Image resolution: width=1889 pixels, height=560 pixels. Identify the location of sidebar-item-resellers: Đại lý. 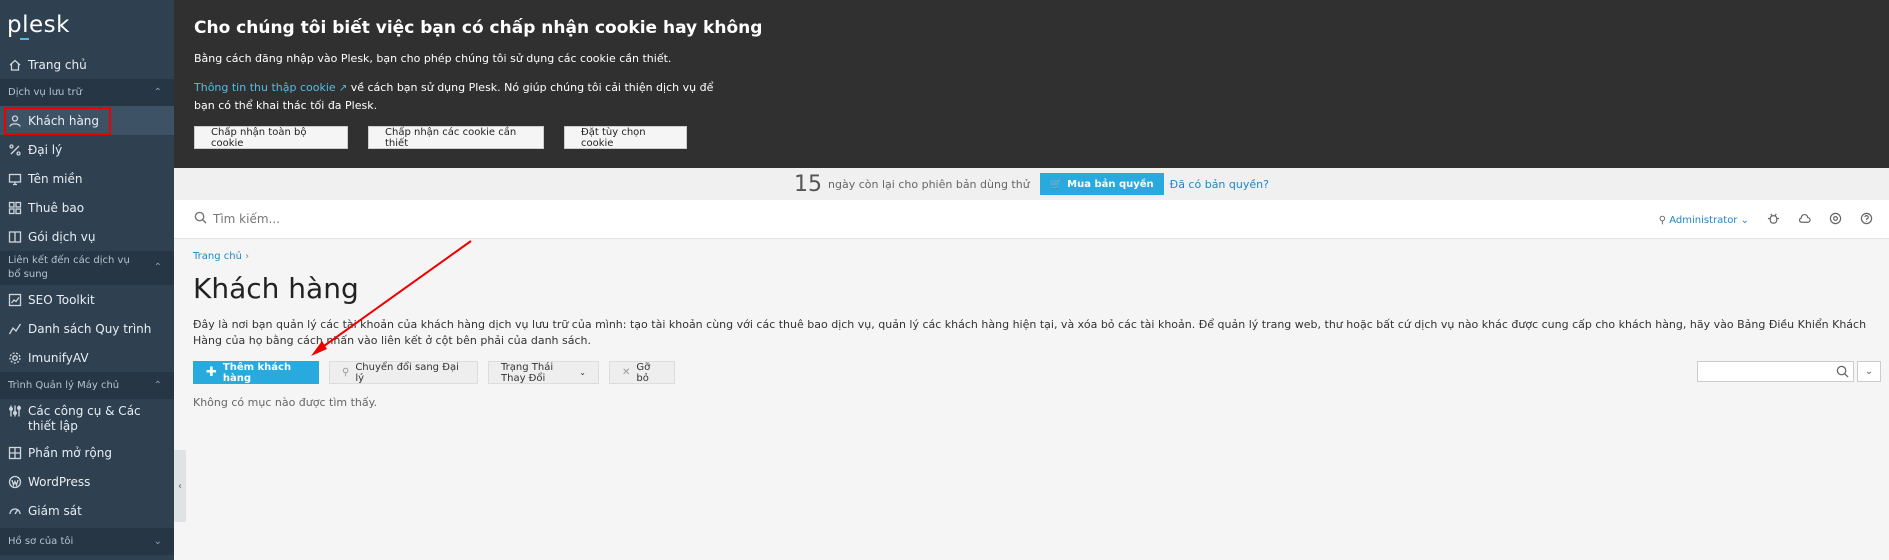
(87, 149).